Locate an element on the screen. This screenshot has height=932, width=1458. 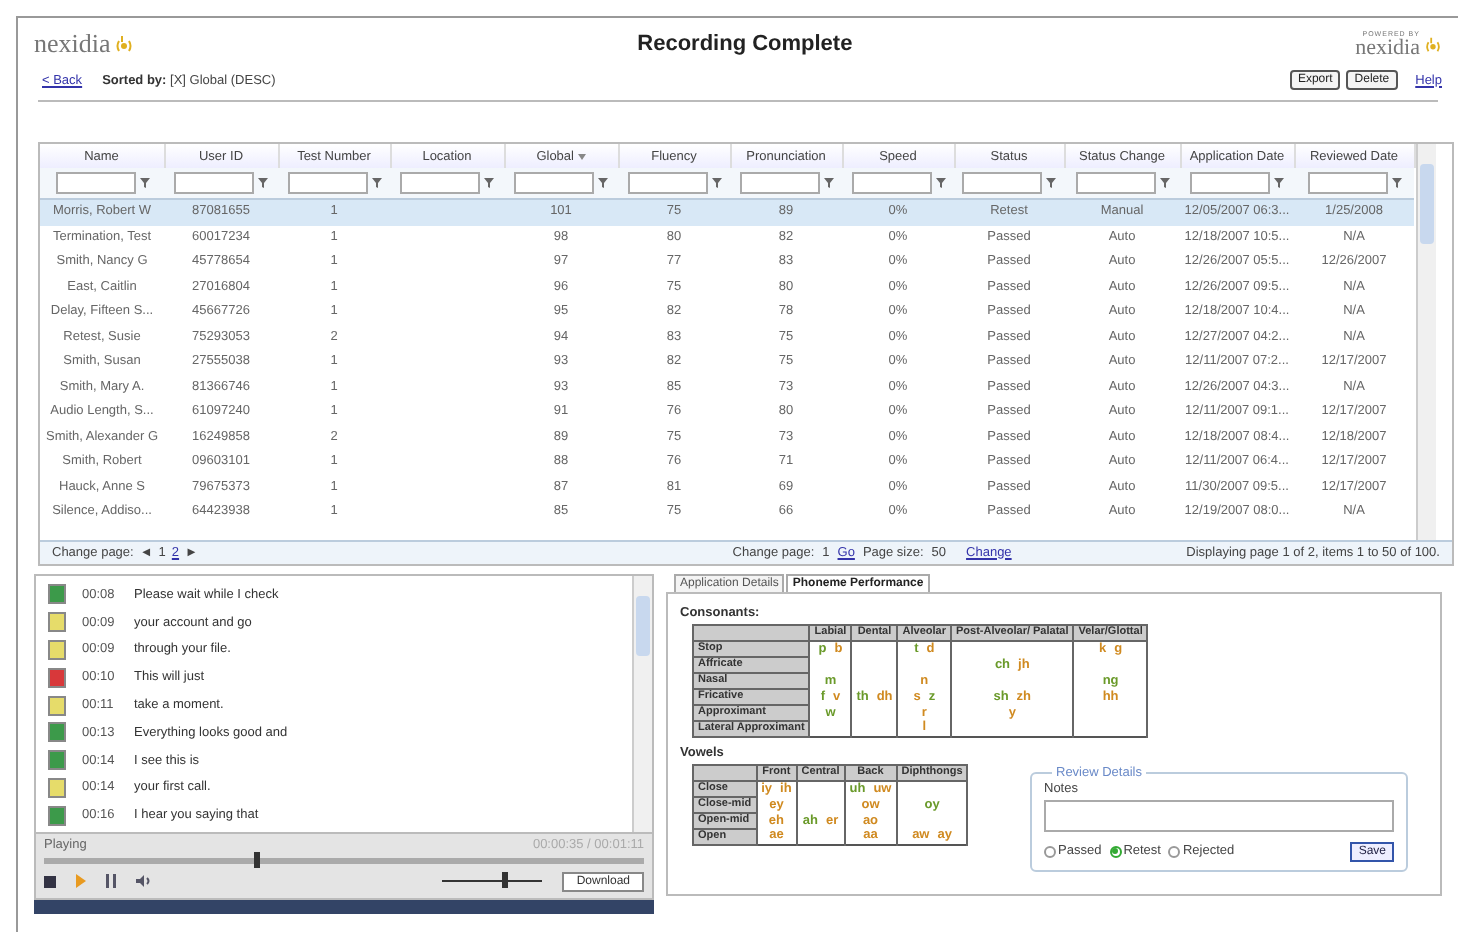
volume-icon is located at coordinates (144, 881).